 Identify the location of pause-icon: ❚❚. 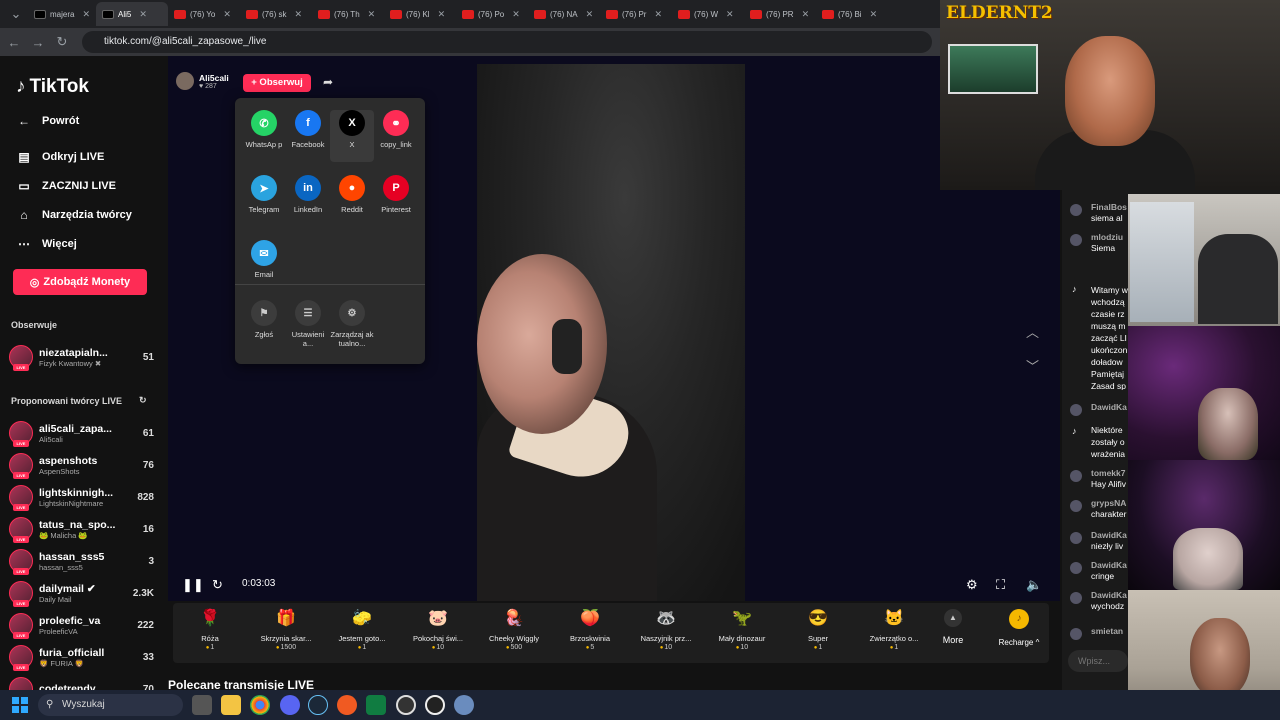
(193, 585).